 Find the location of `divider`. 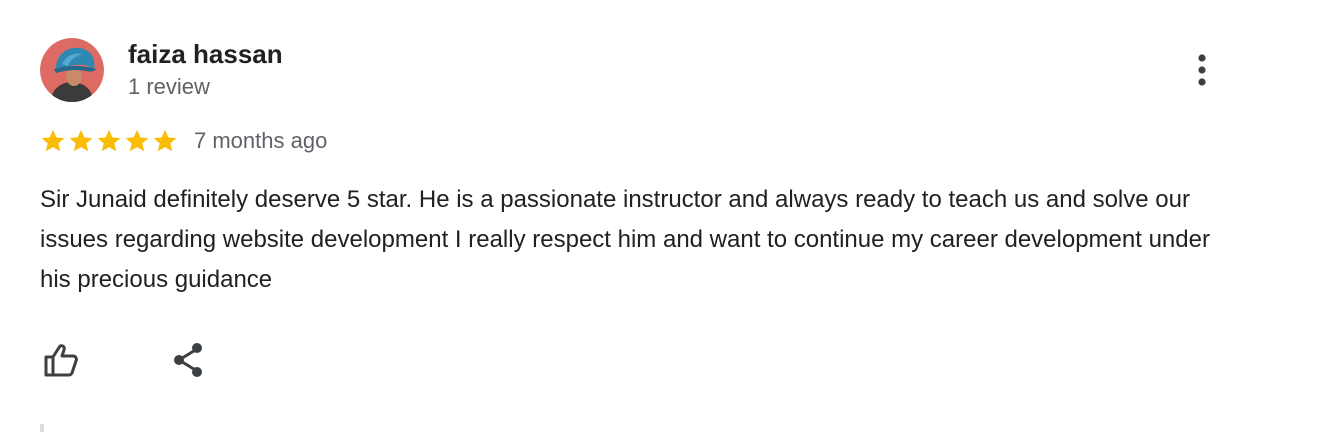

divider is located at coordinates (42, 428).